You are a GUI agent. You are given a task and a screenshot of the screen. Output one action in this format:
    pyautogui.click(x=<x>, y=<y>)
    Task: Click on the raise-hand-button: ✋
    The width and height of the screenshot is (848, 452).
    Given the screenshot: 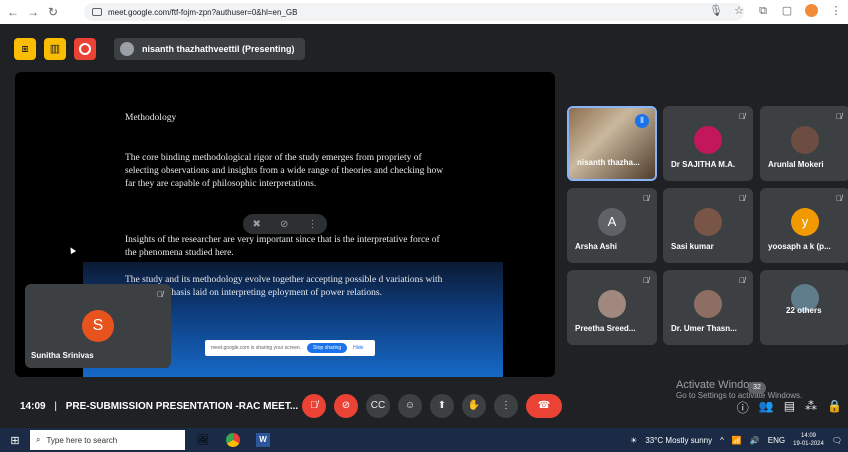 What is the action you would take?
    pyautogui.click(x=474, y=406)
    